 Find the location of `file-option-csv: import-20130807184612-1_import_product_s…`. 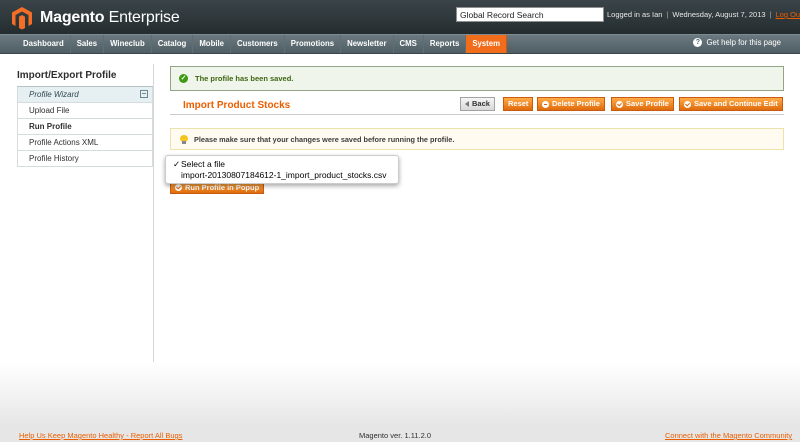

file-option-csv: import-20130807184612-1_import_product_s… is located at coordinates (284, 175).